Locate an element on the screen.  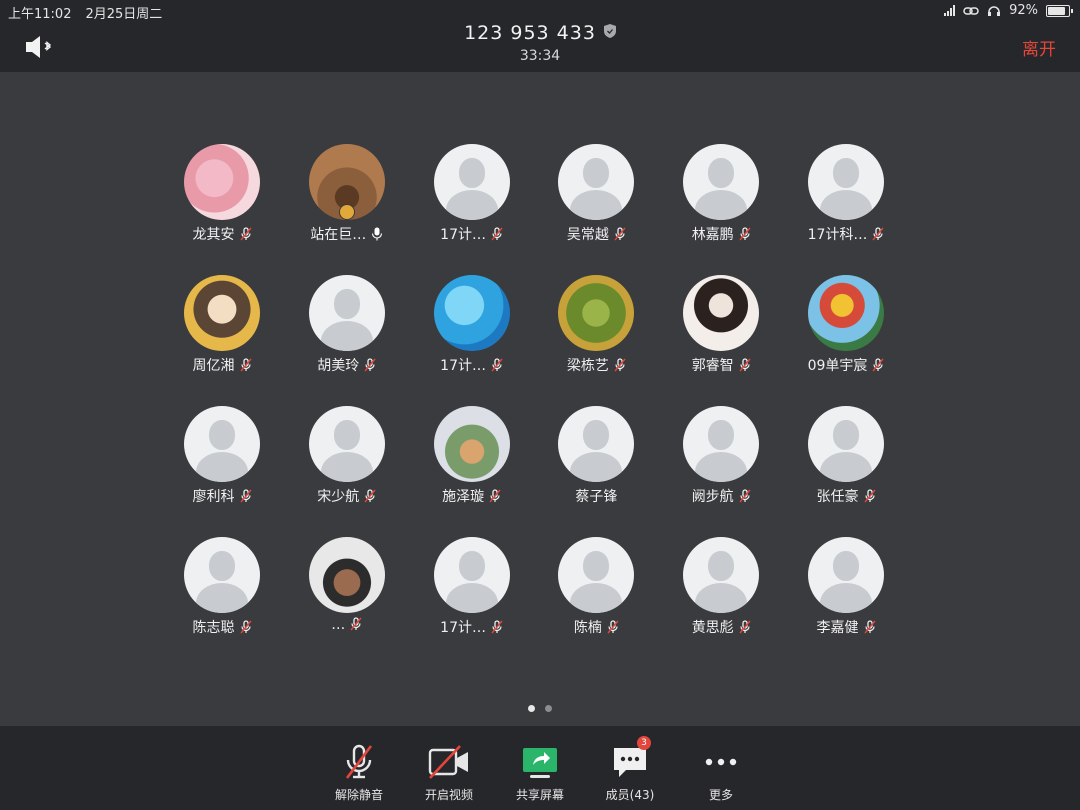
battery-percent: 92% is located at coordinates (1023, 10).